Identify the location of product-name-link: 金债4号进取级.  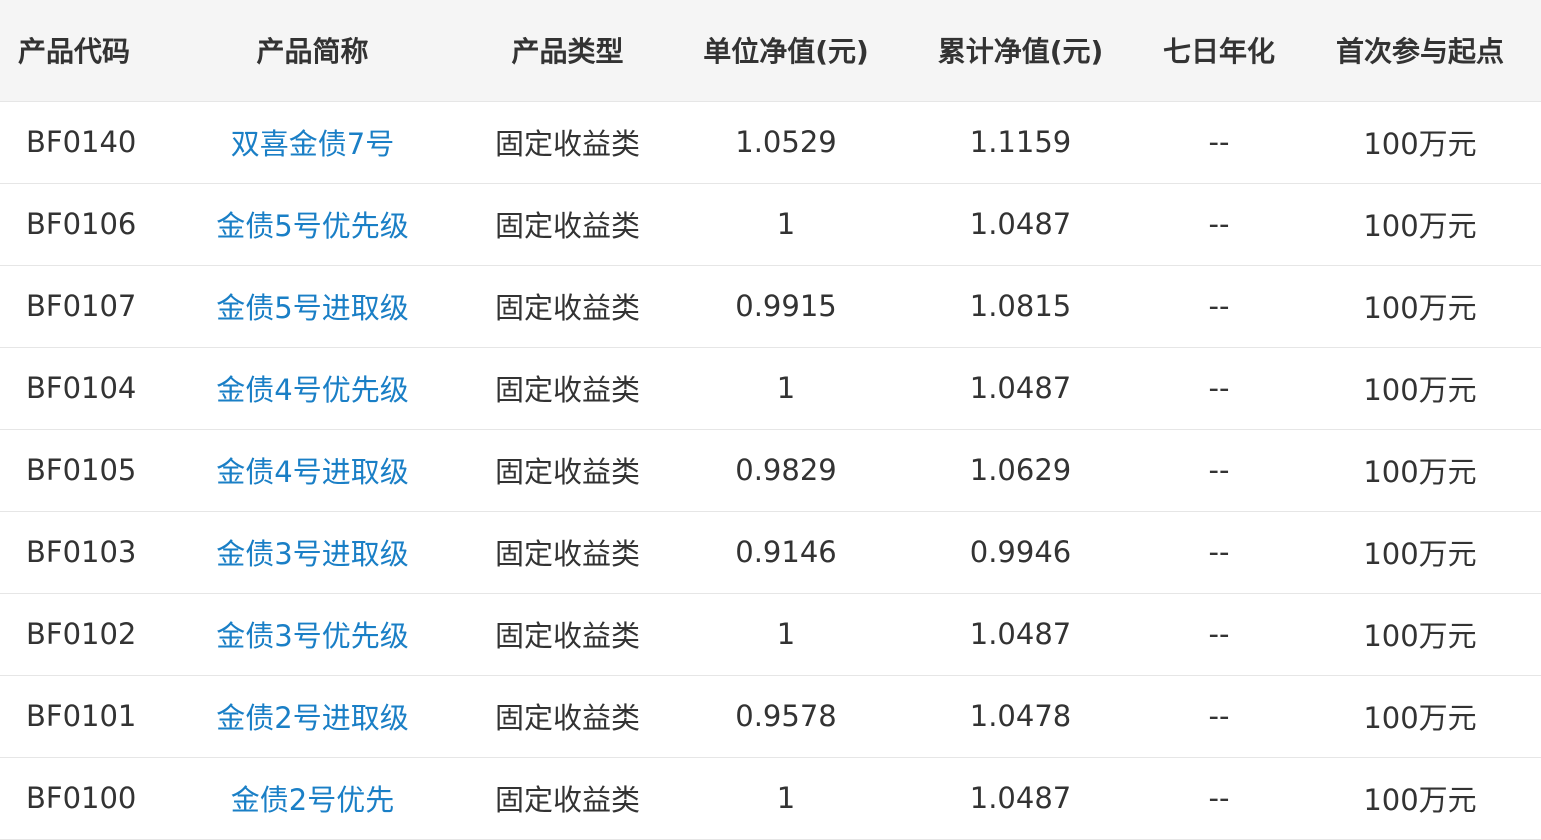
(312, 472).